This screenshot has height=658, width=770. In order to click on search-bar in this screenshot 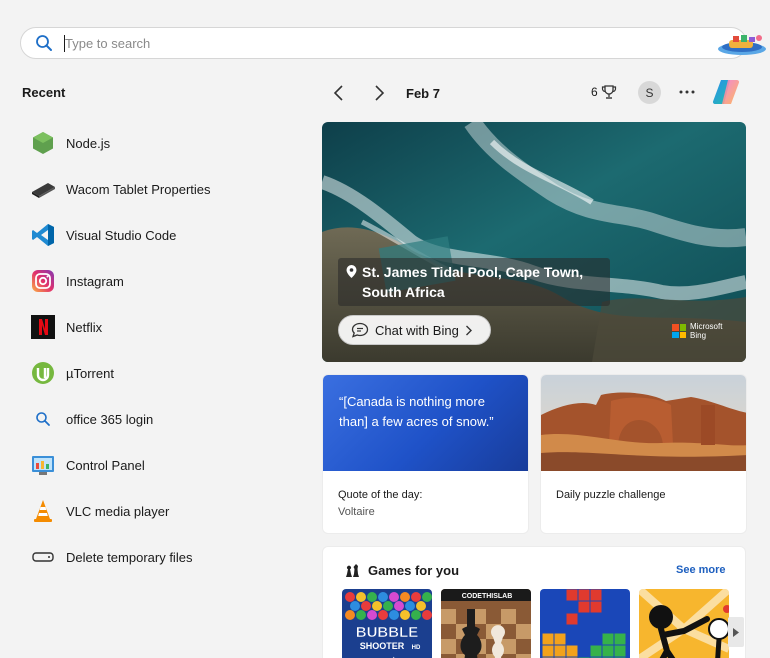, I will do `click(393, 43)`.